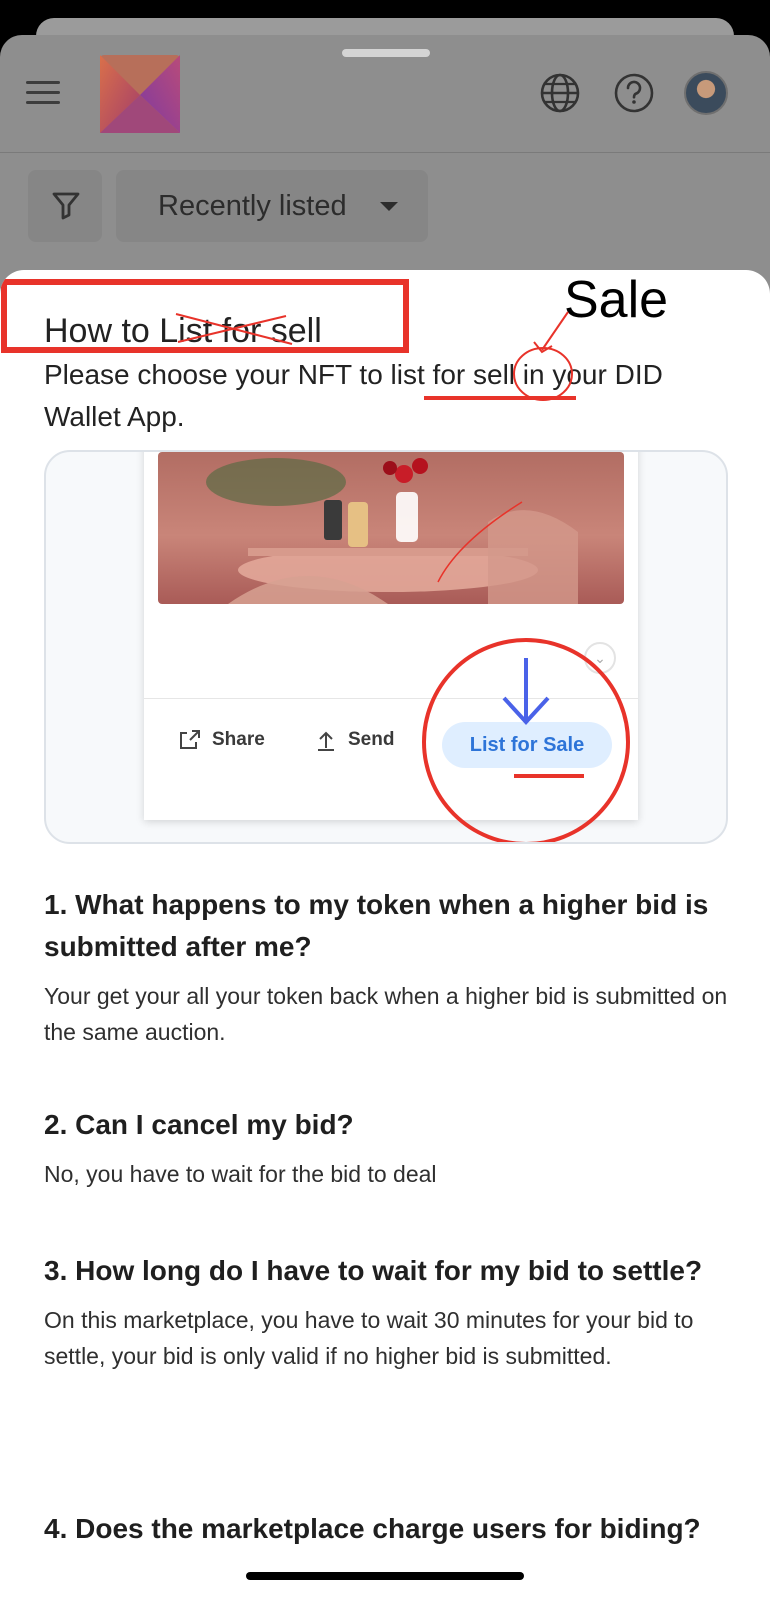 The height and width of the screenshot is (1600, 770). What do you see at coordinates (240, 1174) in the screenshot?
I see `faq-answer: No, you have to wait for the bid to deal` at bounding box center [240, 1174].